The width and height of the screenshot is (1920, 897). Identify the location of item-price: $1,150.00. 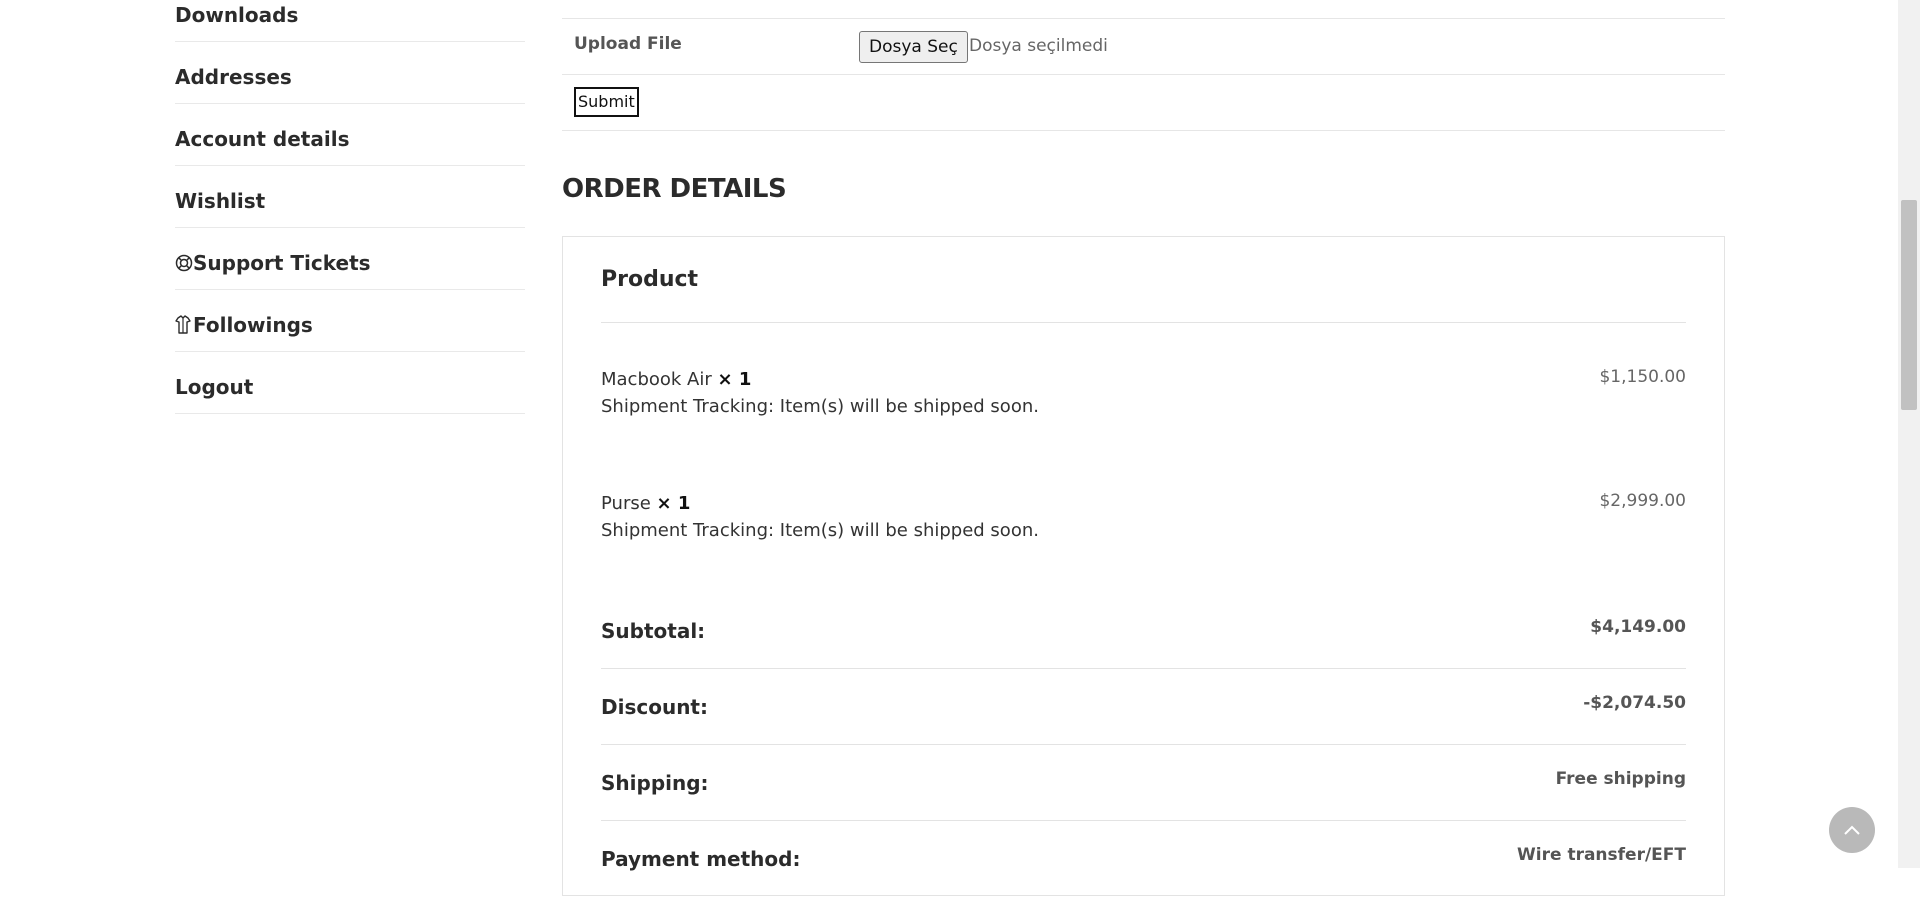
(1642, 377).